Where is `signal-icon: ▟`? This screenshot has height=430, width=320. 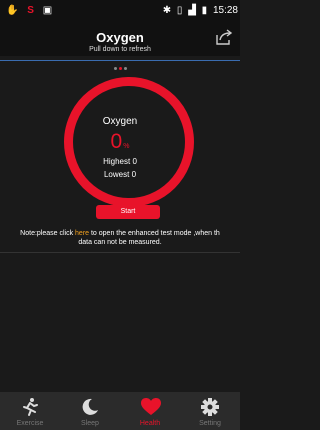 signal-icon: ▟ is located at coordinates (192, 10).